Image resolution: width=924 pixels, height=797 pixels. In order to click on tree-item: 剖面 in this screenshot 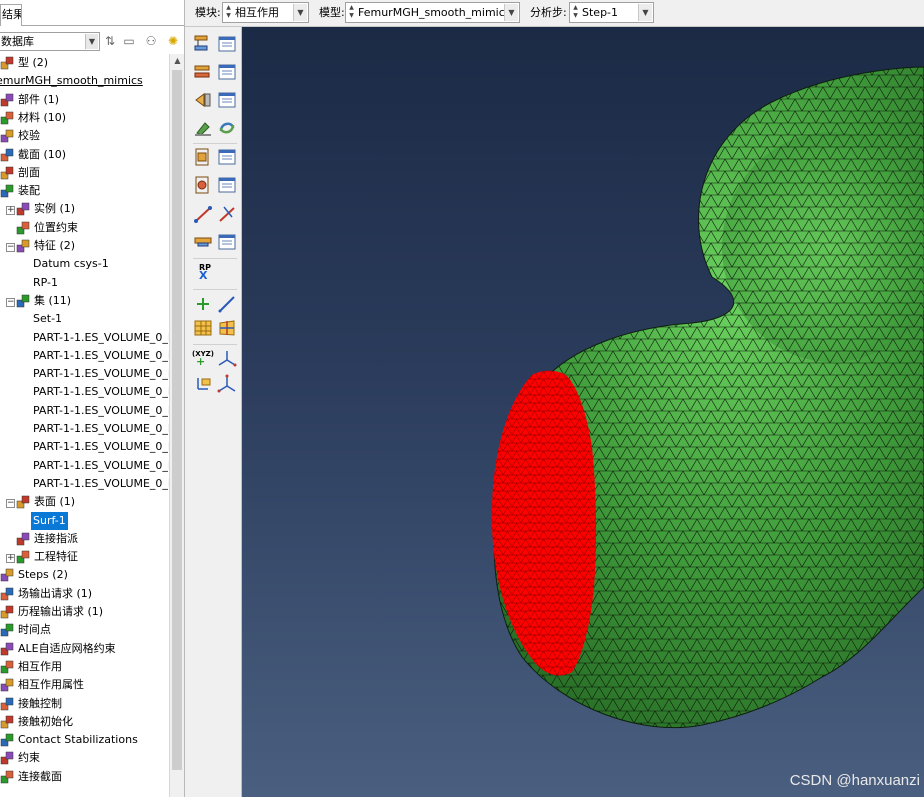, I will do `click(21, 173)`.